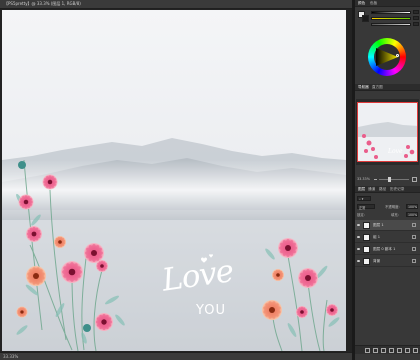  Describe the element at coordinates (376, 261) in the screenshot. I see `layer-name: 背景` at that location.